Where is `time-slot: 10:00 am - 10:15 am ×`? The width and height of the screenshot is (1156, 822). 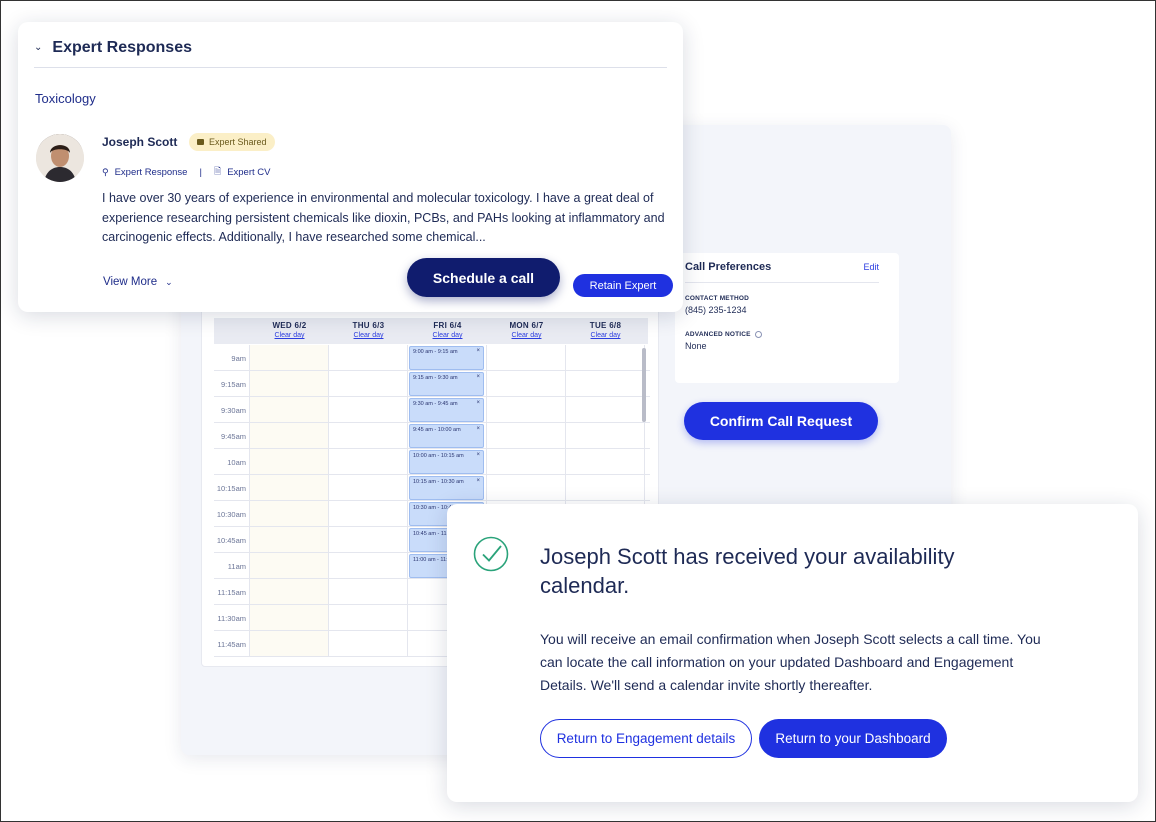
time-slot: 10:00 am - 10:15 am × is located at coordinates (446, 462).